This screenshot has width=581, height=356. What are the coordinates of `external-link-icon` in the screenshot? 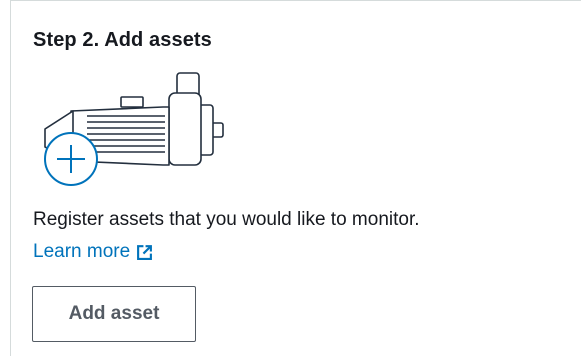 It's located at (145, 252).